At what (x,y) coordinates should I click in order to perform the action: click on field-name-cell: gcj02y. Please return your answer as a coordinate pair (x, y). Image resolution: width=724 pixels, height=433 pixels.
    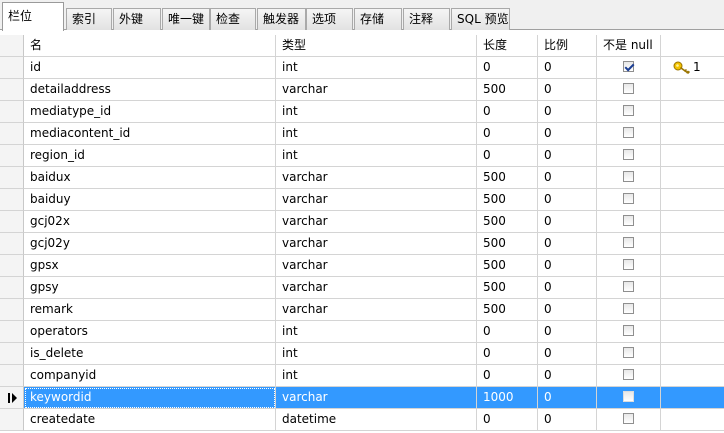
    Looking at the image, I should click on (150, 244).